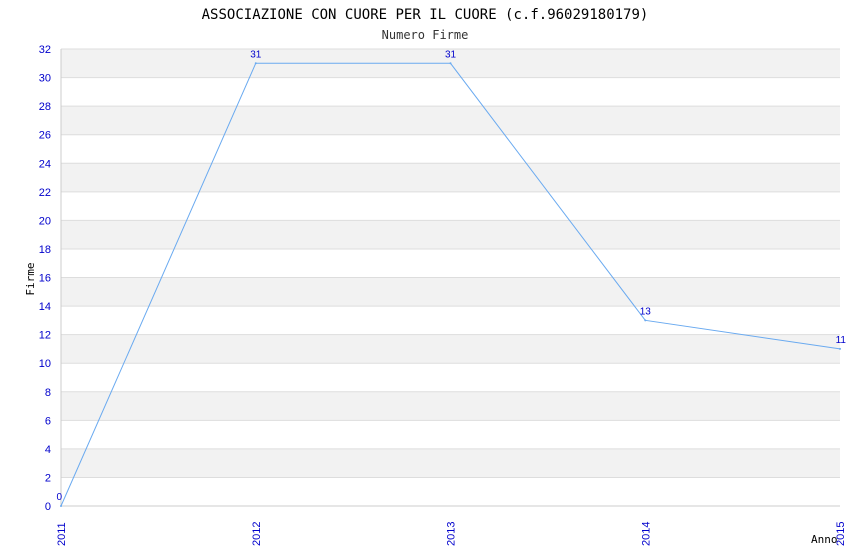 Image resolution: width=850 pixels, height=550 pixels. What do you see at coordinates (45, 136) in the screenshot?
I see `y-tick-label: 26` at bounding box center [45, 136].